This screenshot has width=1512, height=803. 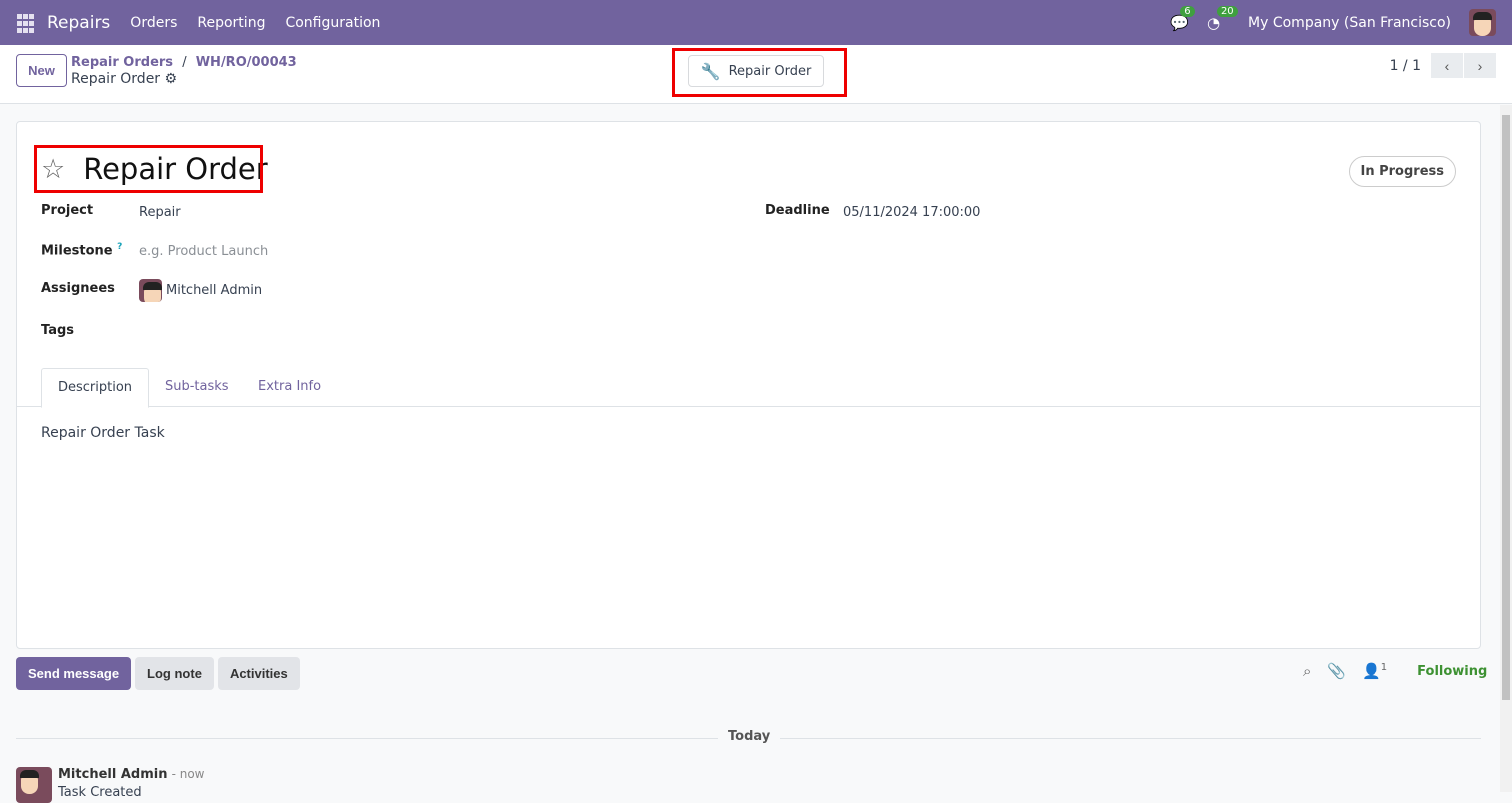 What do you see at coordinates (1395, 671) in the screenshot?
I see `chatter-tools: ⌕ 📎 👤1 Following` at bounding box center [1395, 671].